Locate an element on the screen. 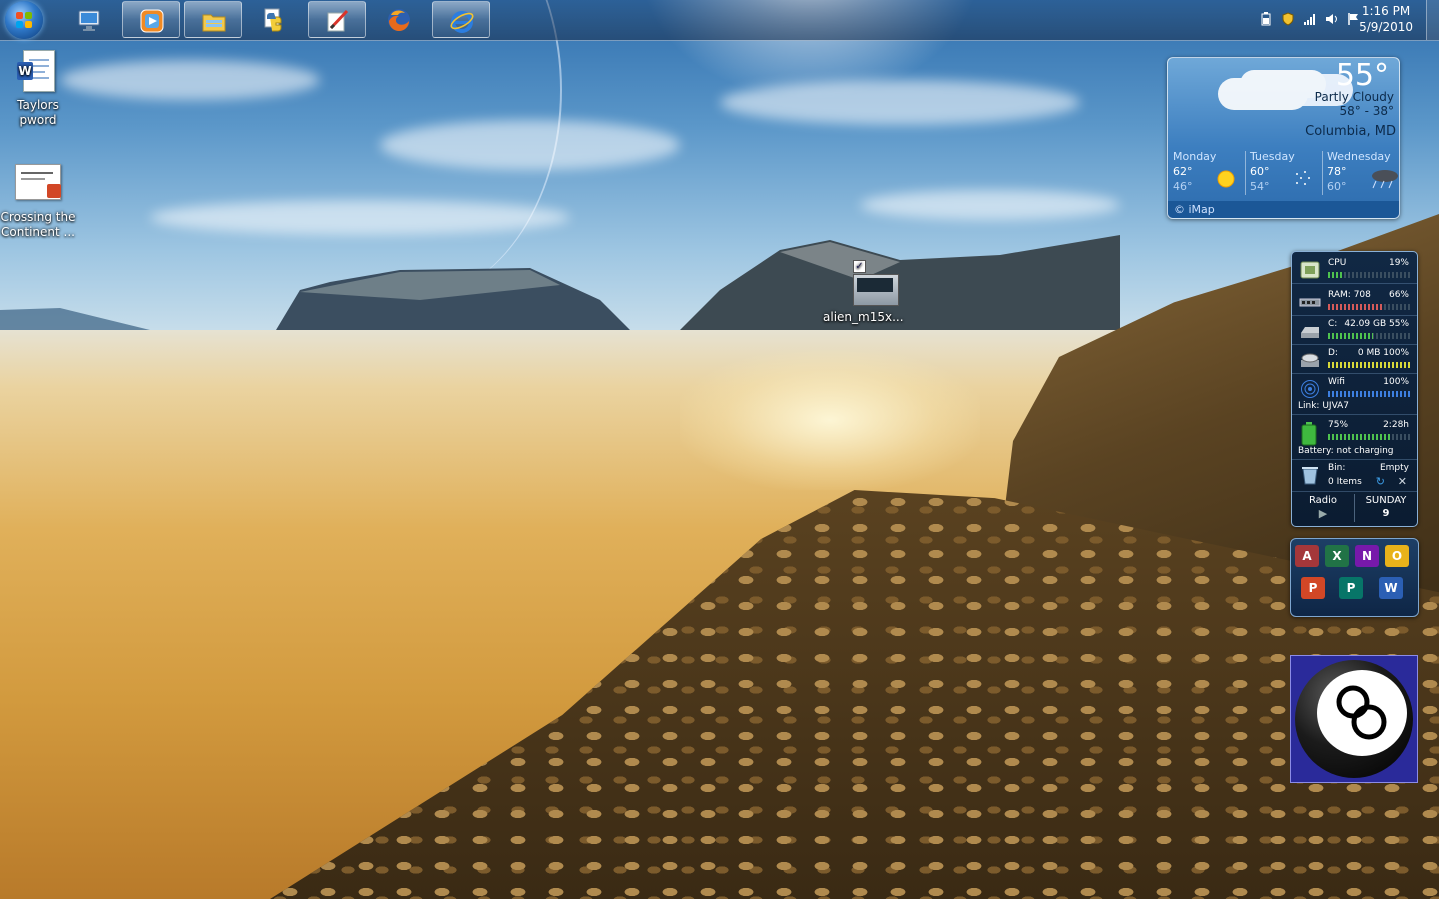  volume-tray-icon is located at coordinates (1332, 19).